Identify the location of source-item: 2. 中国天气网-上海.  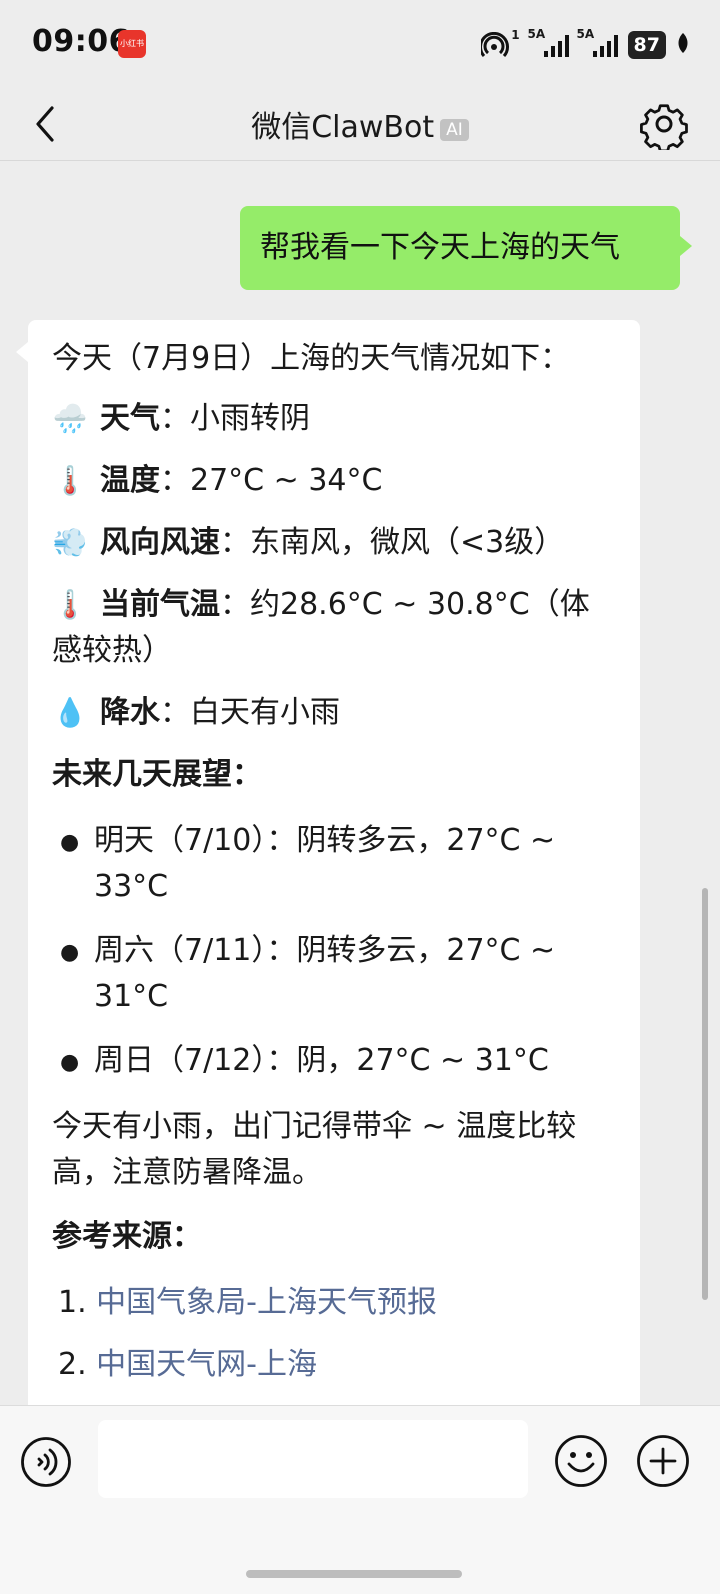
(339, 1365).